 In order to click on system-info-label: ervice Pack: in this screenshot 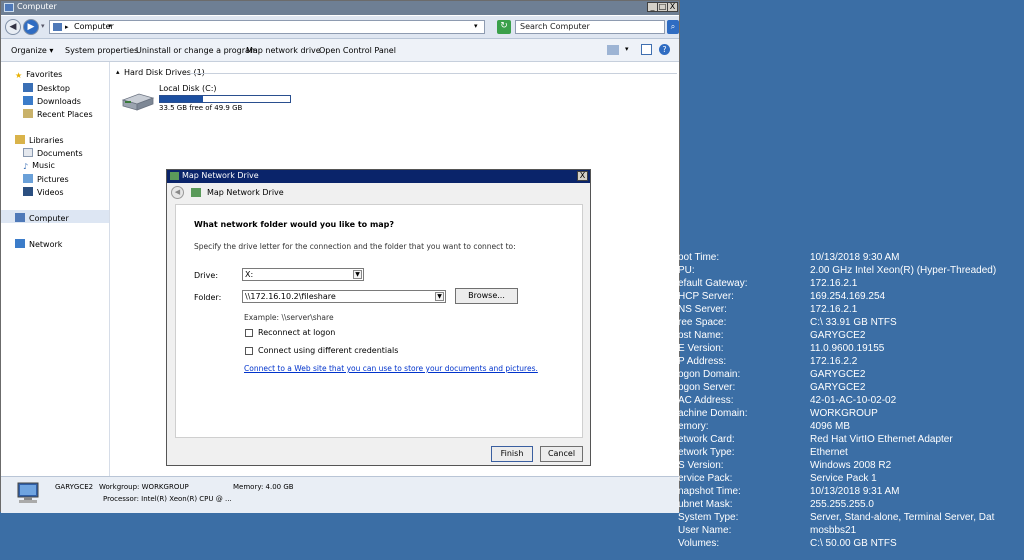, I will do `click(705, 478)`.